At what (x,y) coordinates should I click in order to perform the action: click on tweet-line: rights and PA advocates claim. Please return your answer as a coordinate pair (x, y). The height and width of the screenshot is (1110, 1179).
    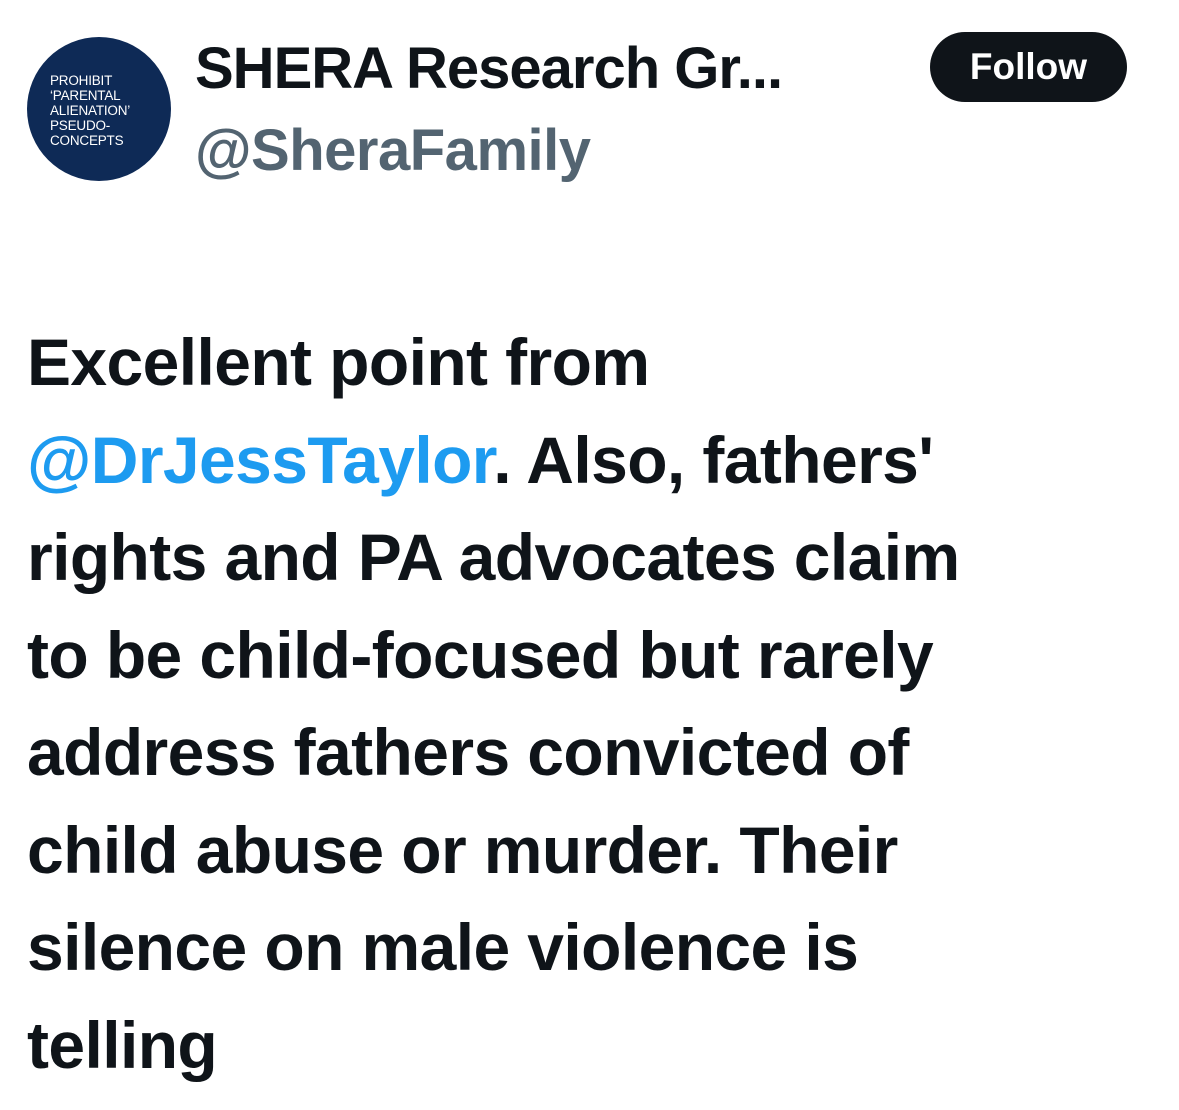
    Looking at the image, I should click on (493, 557).